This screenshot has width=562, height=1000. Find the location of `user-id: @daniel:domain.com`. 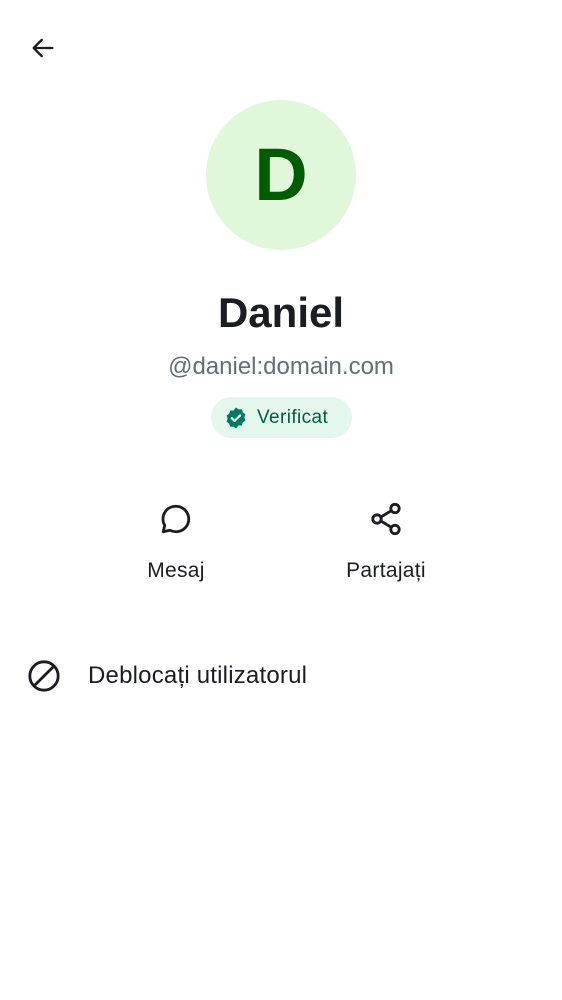

user-id: @daniel:domain.com is located at coordinates (281, 366).